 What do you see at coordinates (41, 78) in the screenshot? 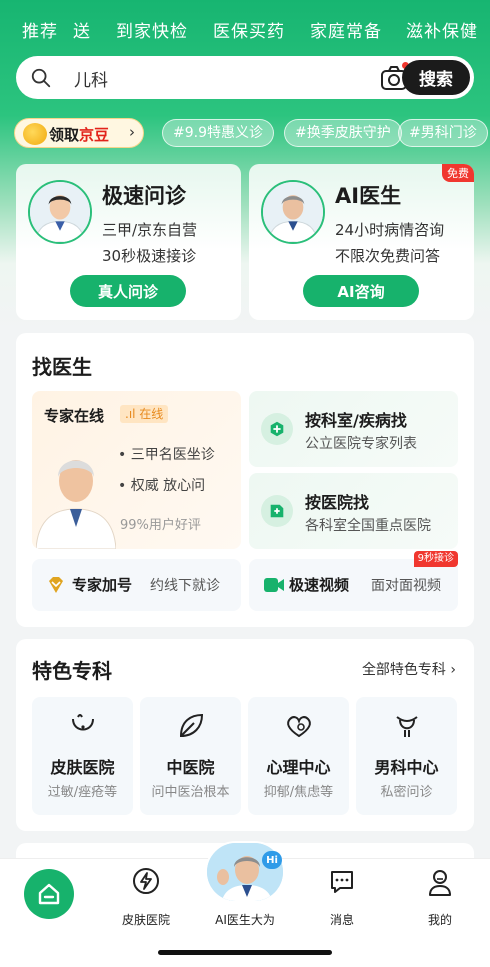
I see `search-icon` at bounding box center [41, 78].